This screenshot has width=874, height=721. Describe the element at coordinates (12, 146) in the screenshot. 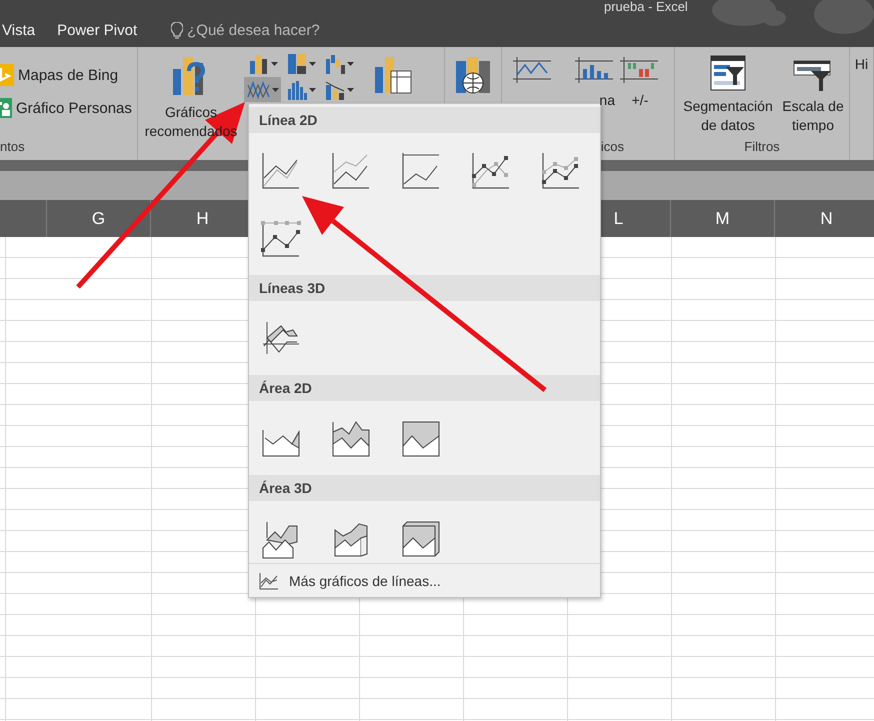

I see `group-label: ntos` at that location.